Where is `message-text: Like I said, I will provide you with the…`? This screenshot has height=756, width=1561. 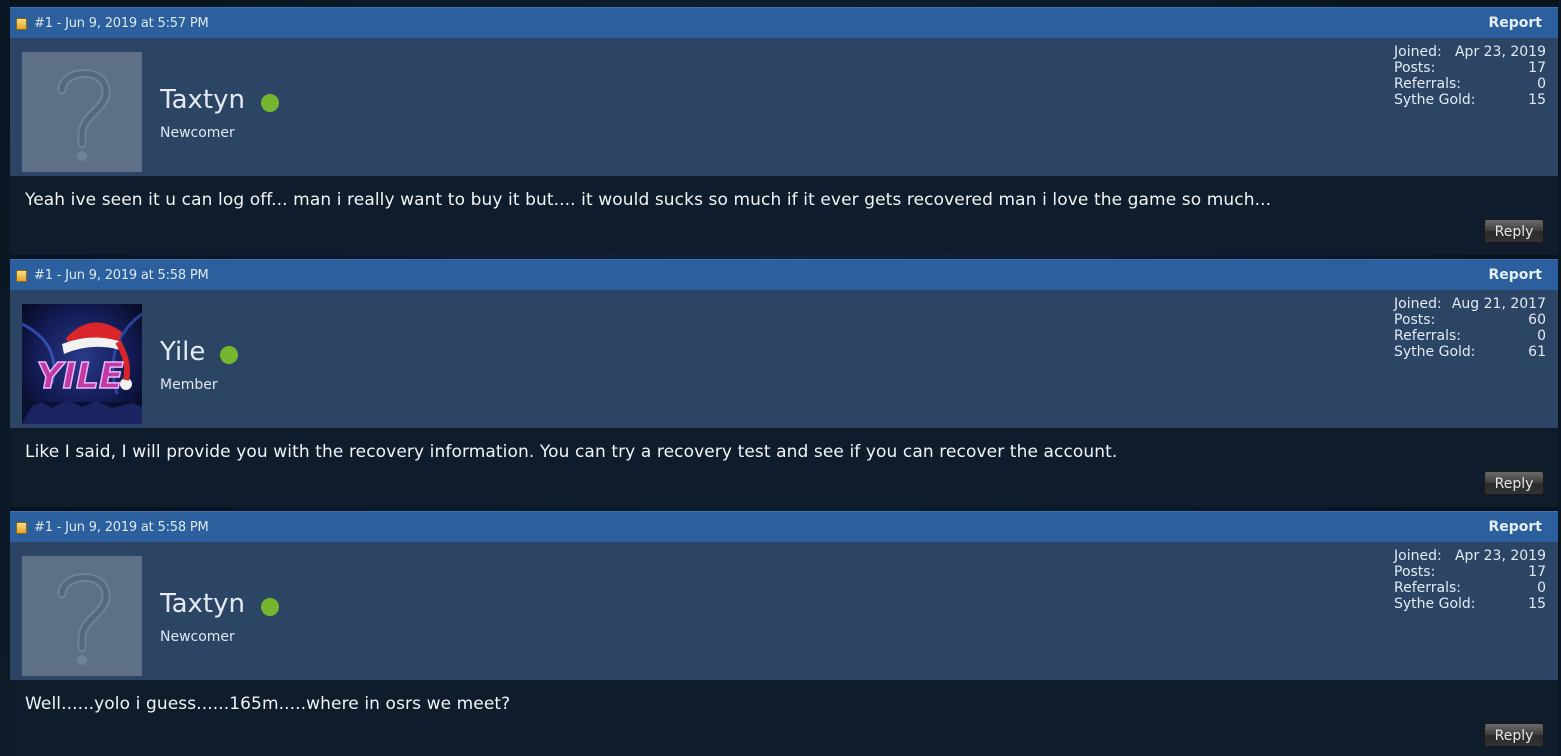 message-text: Like I said, I will provide you with the… is located at coordinates (571, 452).